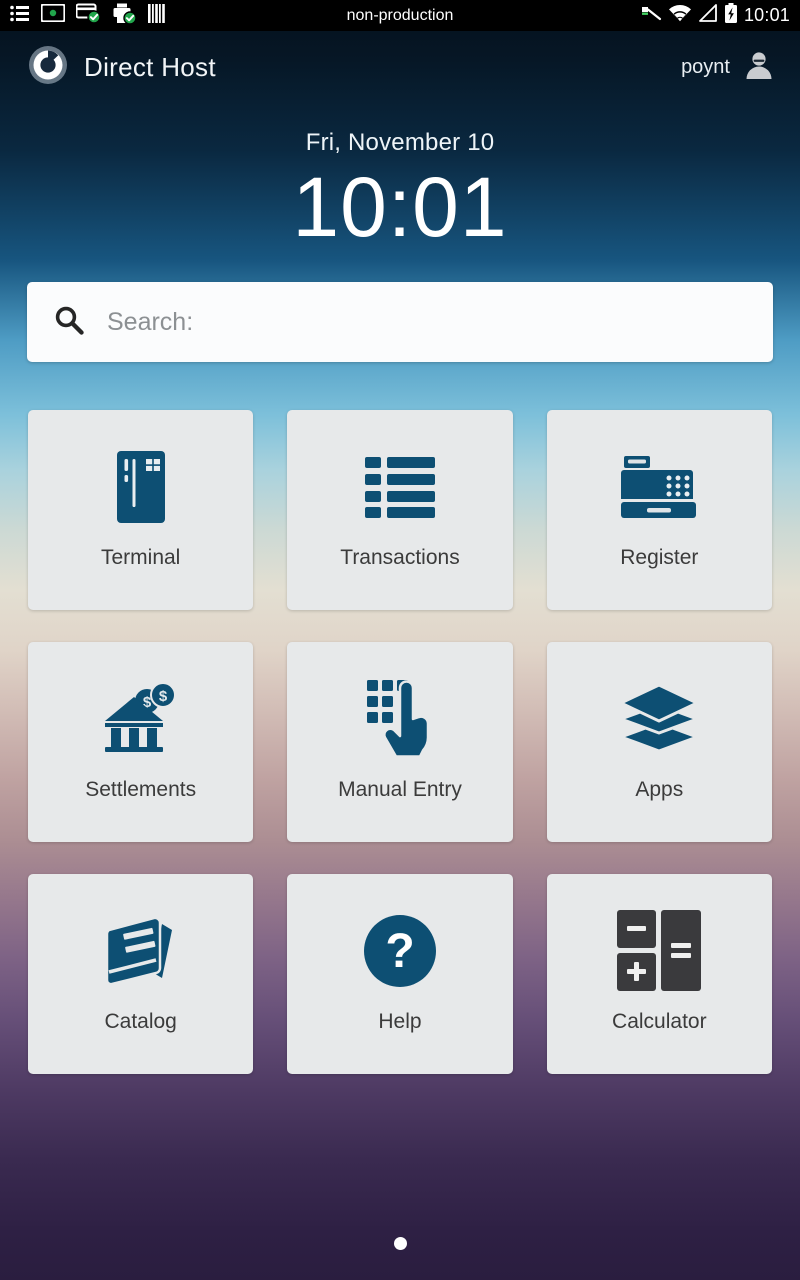  I want to click on status-bar-left-icons, so click(87, 16).